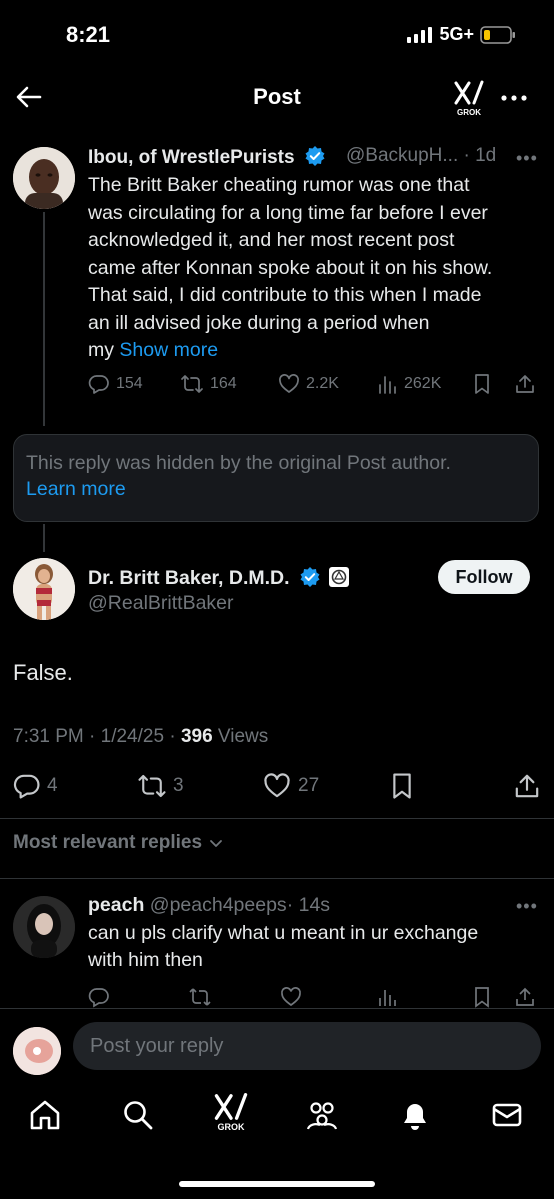 The height and width of the screenshot is (1199, 554). I want to click on views-count: 262K, so click(423, 383).